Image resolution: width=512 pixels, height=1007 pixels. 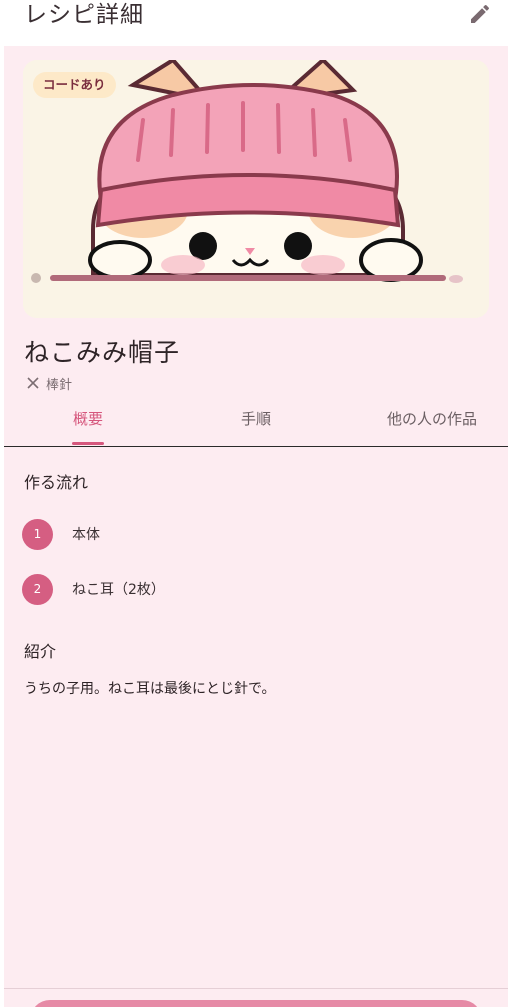 What do you see at coordinates (84, 15) in the screenshot?
I see `page-title: レシピ詳細` at bounding box center [84, 15].